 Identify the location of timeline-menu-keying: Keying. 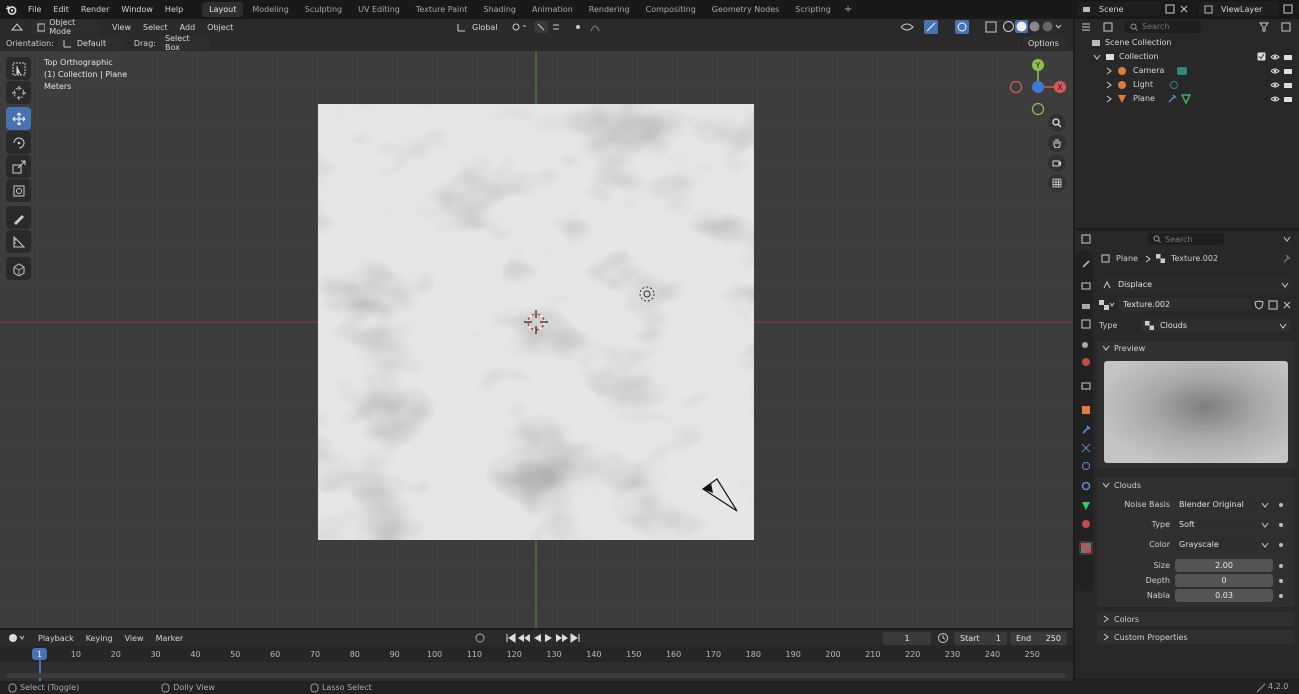
(99, 638).